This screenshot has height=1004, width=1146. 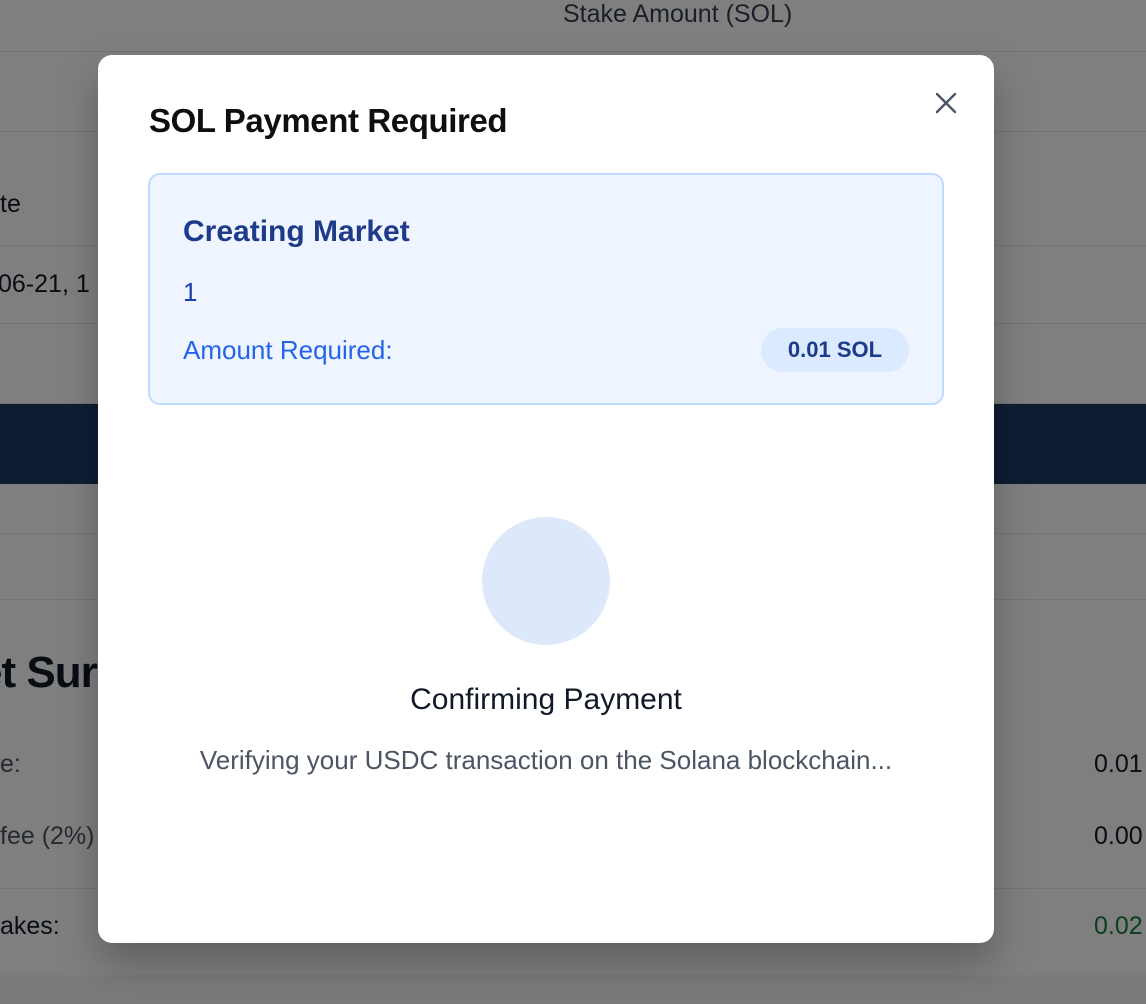 What do you see at coordinates (835, 350) in the screenshot?
I see `amount-badge: 0.01 SOL` at bounding box center [835, 350].